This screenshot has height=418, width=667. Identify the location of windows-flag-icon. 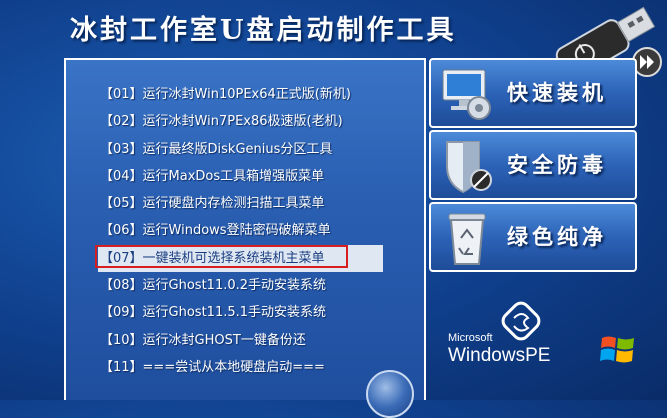
(617, 349).